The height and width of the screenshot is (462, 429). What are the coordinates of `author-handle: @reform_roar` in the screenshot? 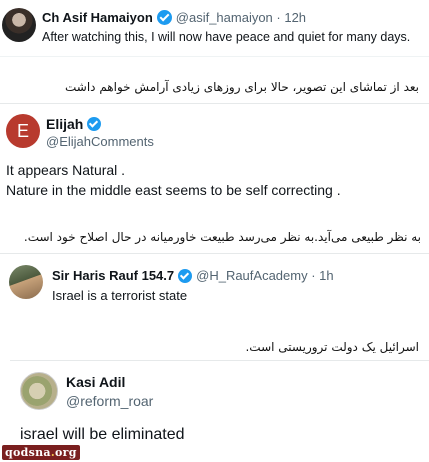 It's located at (109, 401).